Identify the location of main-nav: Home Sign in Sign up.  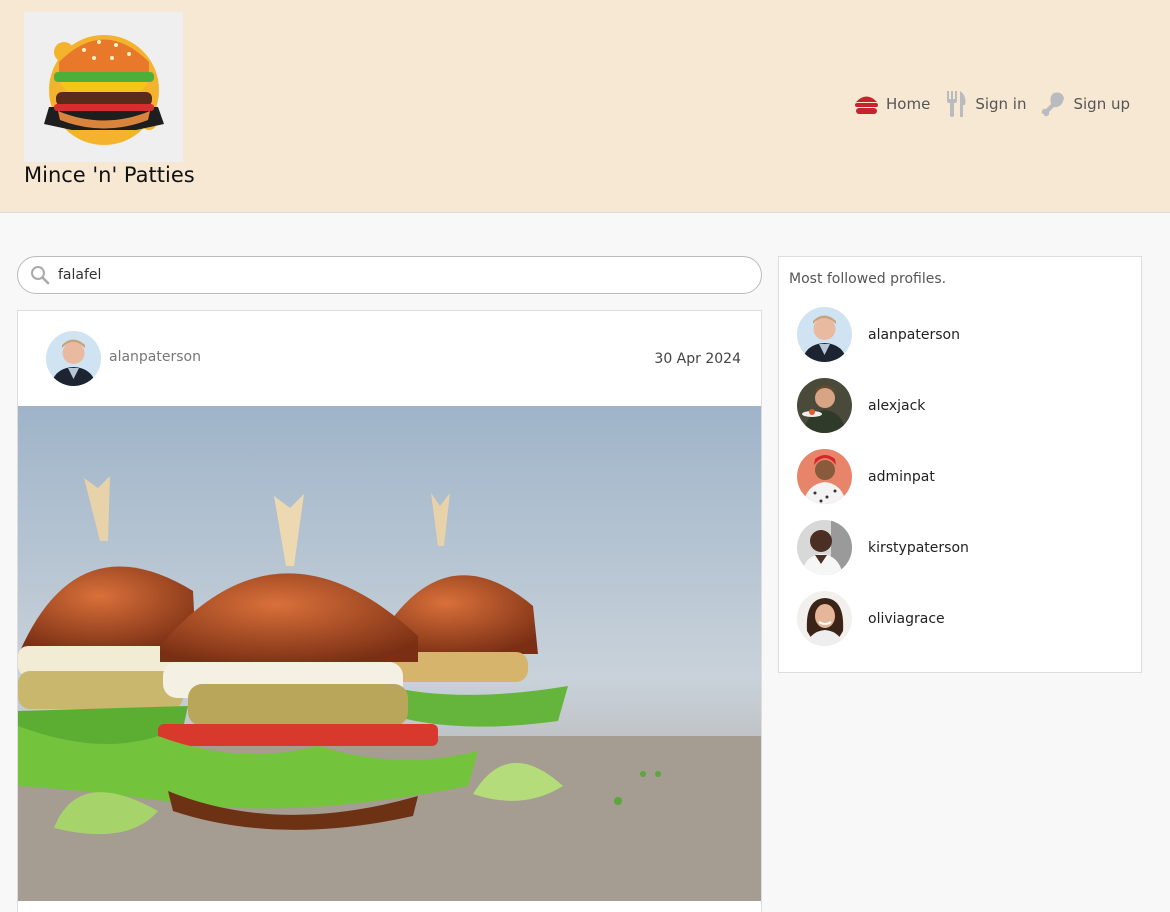
(992, 104).